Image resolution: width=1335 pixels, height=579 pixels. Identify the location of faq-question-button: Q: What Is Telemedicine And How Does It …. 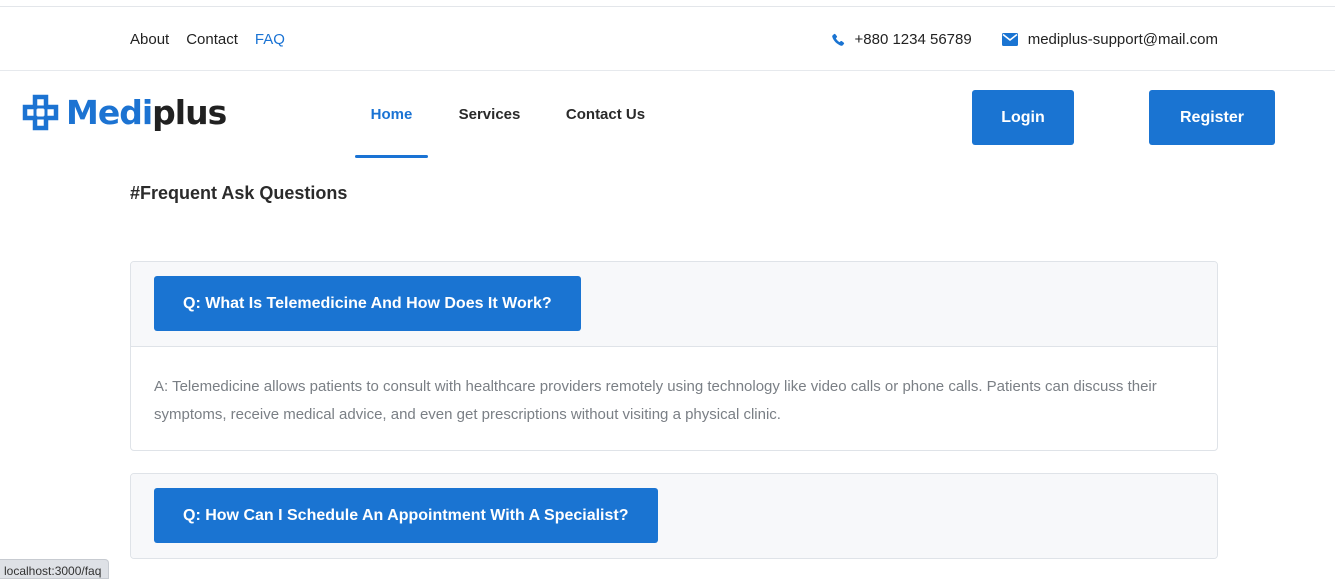
(367, 303).